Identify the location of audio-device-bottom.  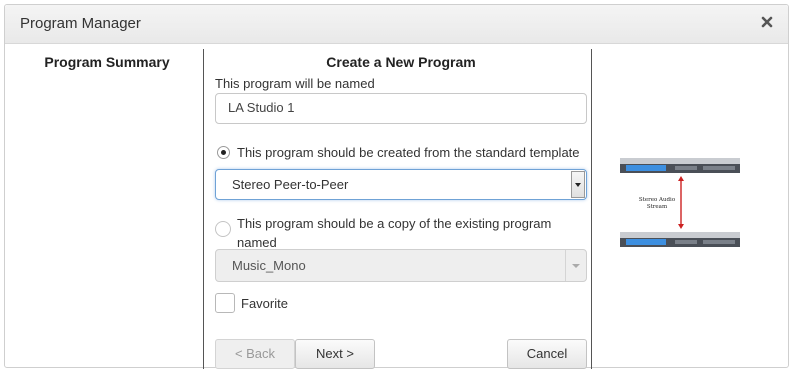
(680, 239).